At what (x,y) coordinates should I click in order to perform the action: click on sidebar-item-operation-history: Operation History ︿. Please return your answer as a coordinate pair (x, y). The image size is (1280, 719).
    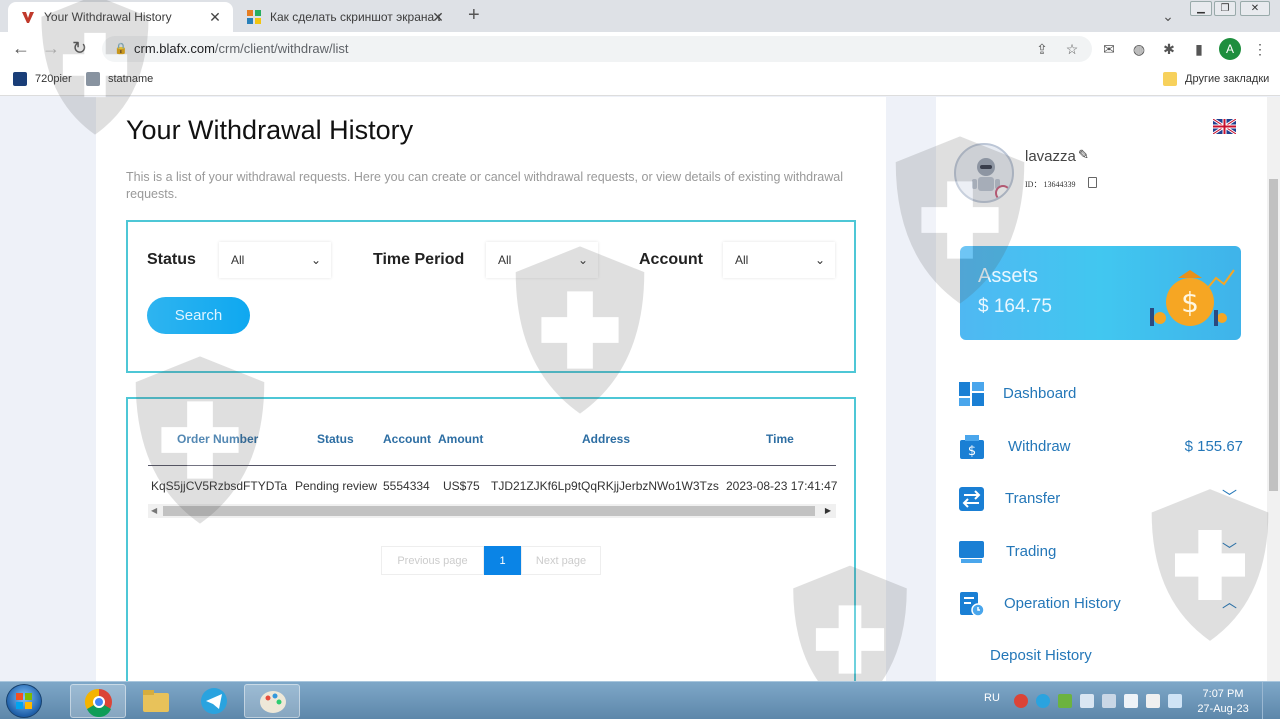
    Looking at the image, I should click on (1100, 605).